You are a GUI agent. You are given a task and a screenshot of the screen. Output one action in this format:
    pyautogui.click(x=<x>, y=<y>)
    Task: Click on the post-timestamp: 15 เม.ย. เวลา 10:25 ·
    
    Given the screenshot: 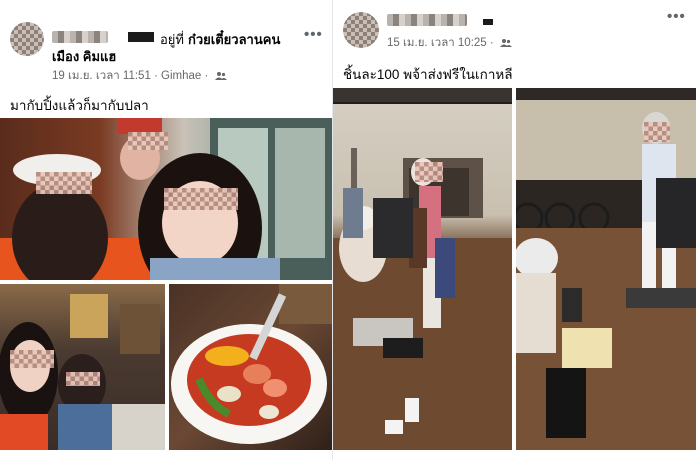 What is the action you would take?
    pyautogui.click(x=440, y=43)
    